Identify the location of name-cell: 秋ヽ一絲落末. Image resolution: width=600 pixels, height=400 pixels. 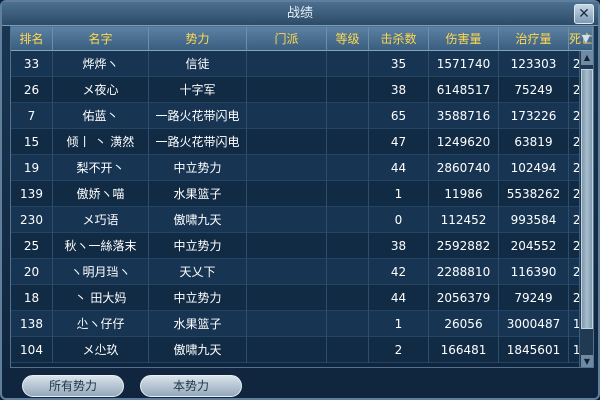
(101, 246).